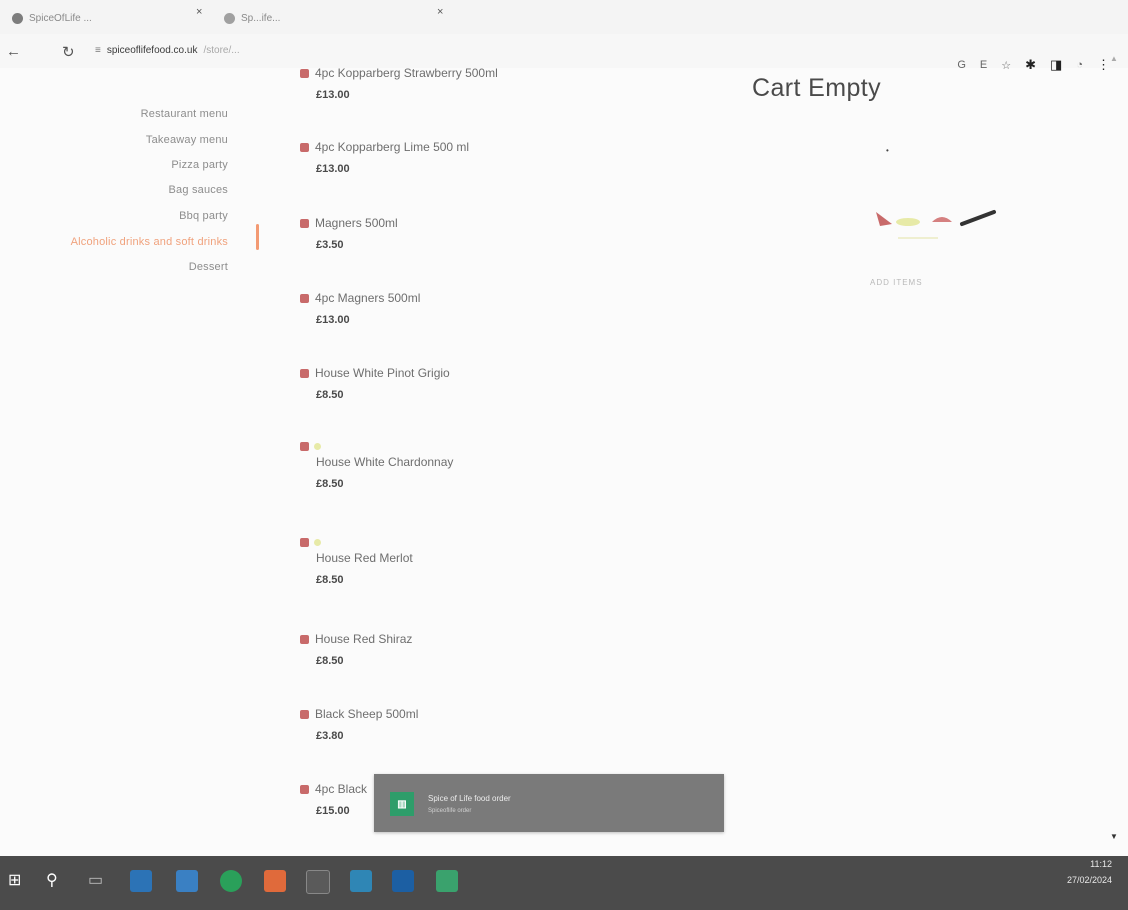 Image resolution: width=1128 pixels, height=910 pixels. What do you see at coordinates (364, 558) in the screenshot?
I see `product-name: House Red Merlot` at bounding box center [364, 558].